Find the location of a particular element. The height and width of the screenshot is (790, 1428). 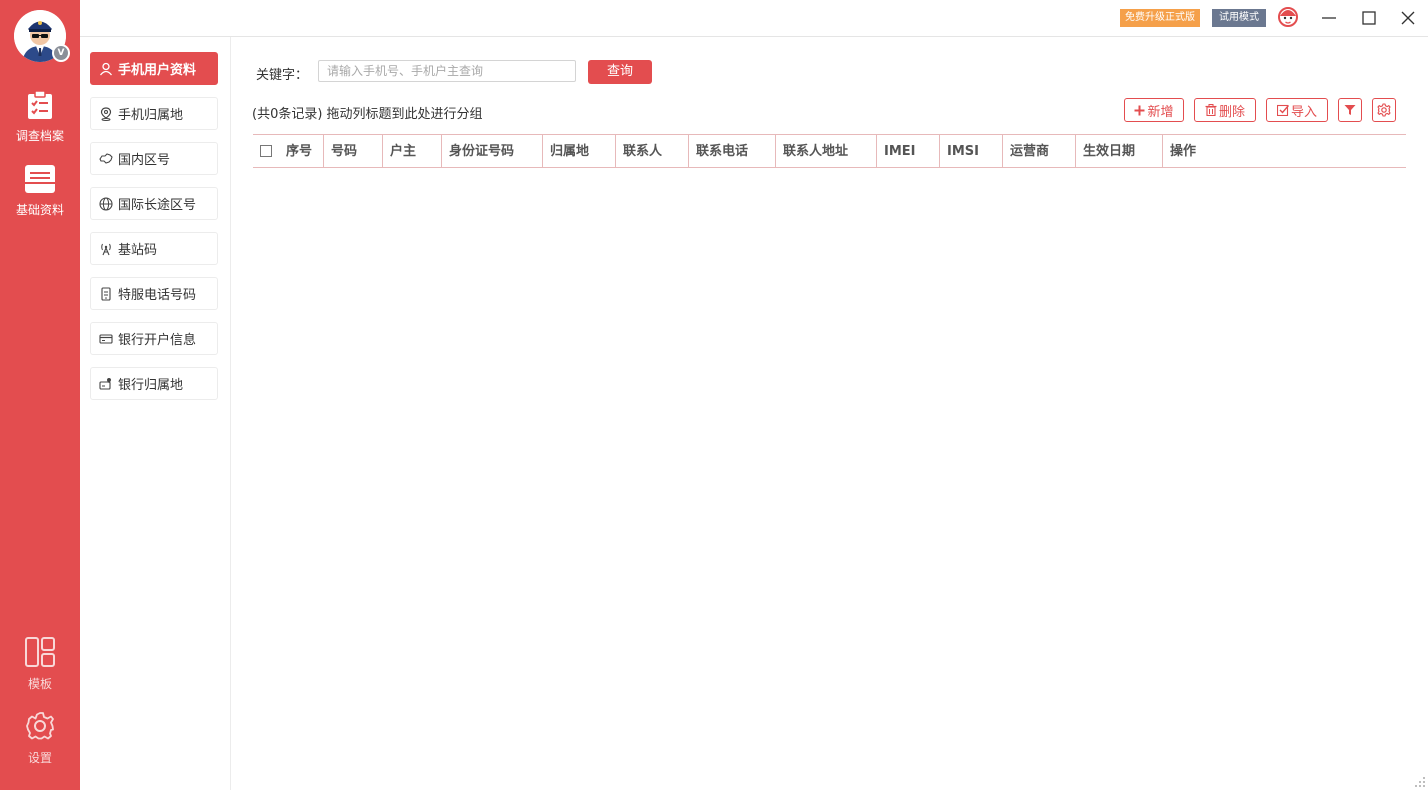

subnav-item-label: 手机用户资料 is located at coordinates (157, 68).